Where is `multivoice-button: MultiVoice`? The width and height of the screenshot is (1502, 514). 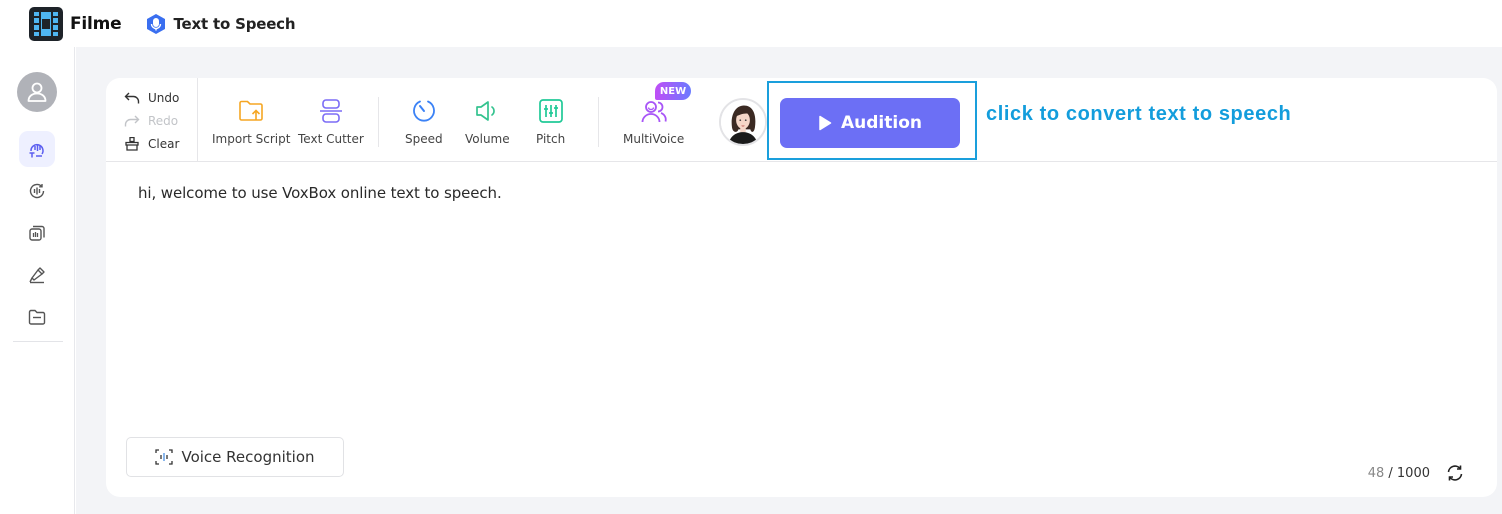
multivoice-button: MultiVoice is located at coordinates (653, 121).